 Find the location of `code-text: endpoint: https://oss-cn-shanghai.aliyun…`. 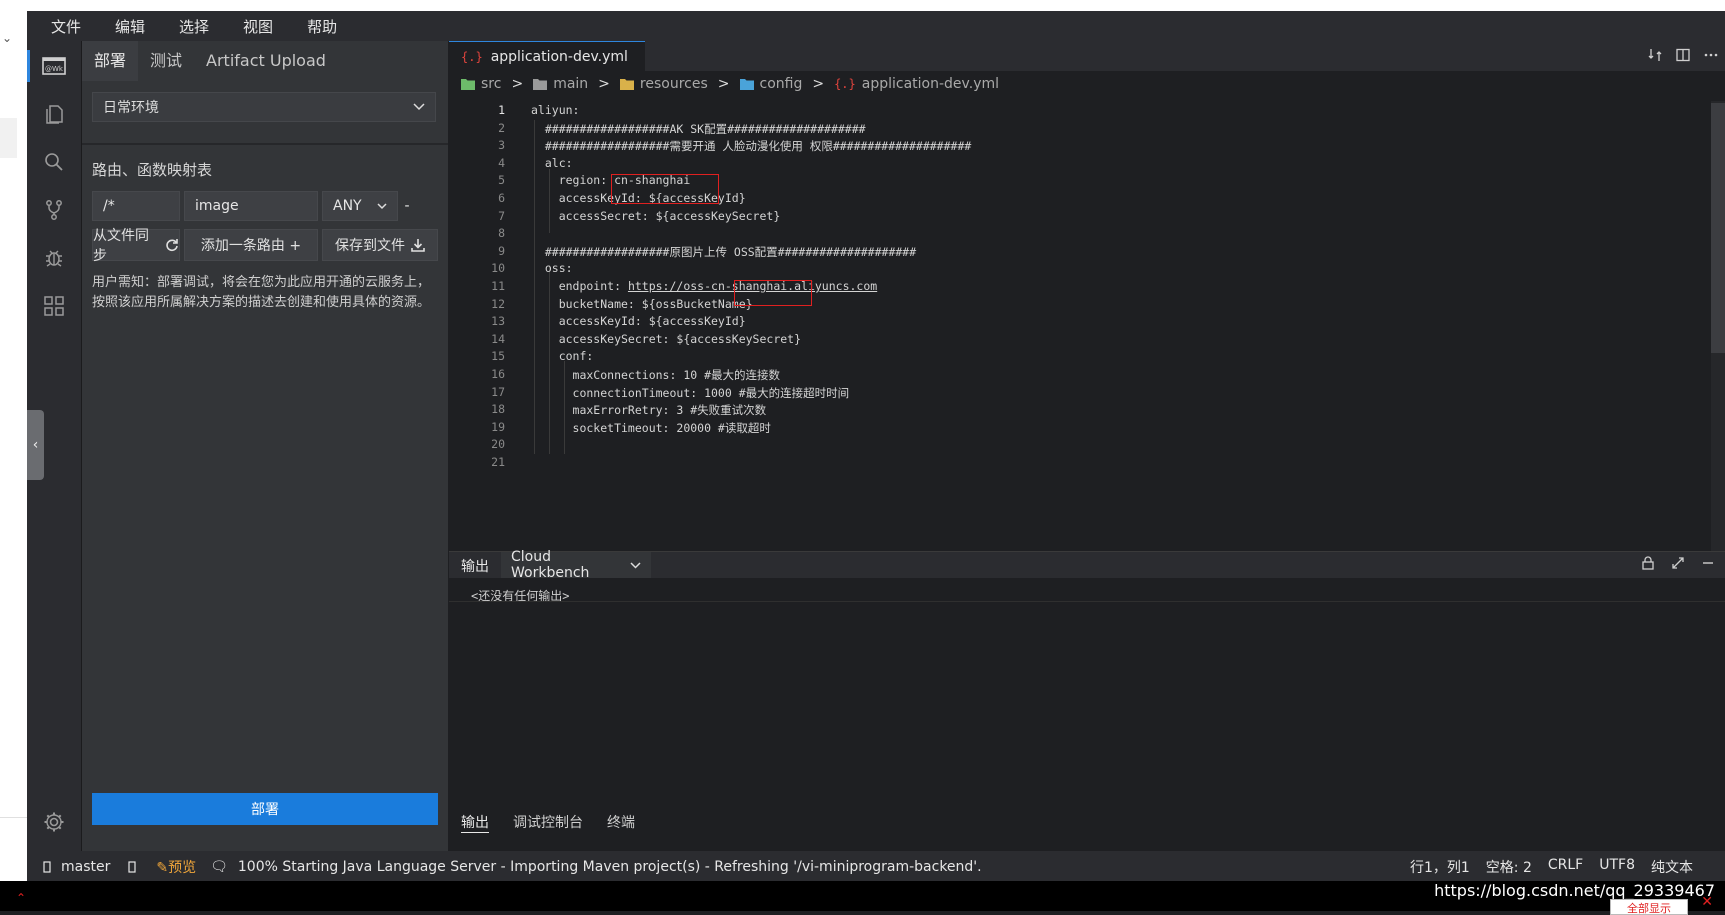

code-text: endpoint: https://oss-cn-shanghai.aliyun… is located at coordinates (704, 286).